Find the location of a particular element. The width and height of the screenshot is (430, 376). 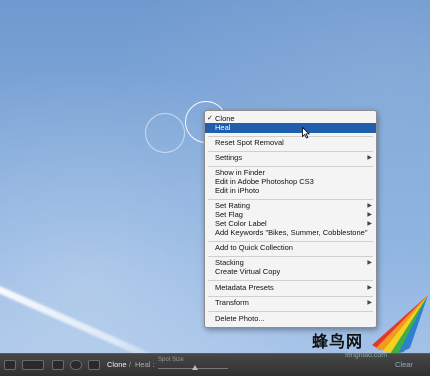

menu-item-settings: Settings ▶ is located at coordinates (290, 158).